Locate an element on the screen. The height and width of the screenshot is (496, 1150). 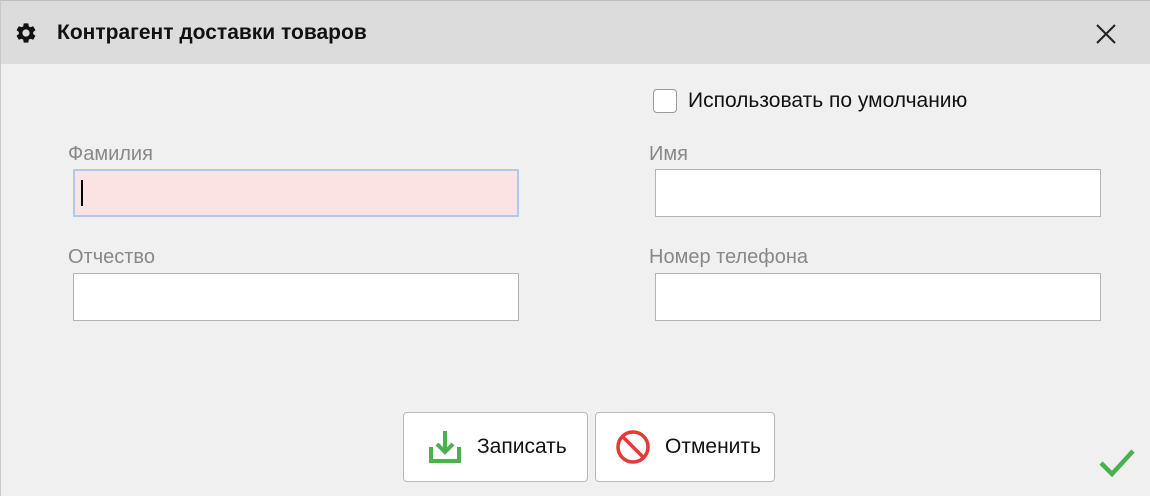
cancel-button: Отменить is located at coordinates (685, 447).